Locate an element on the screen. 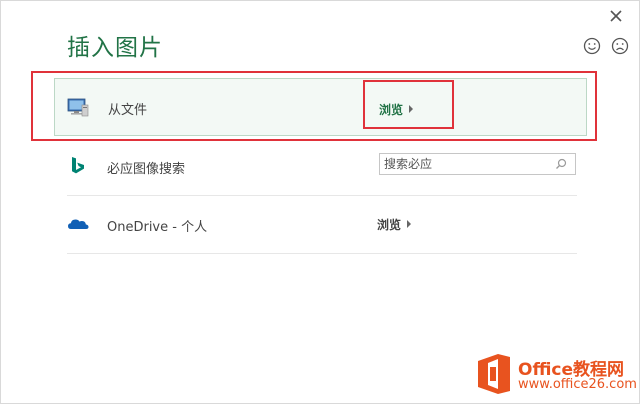  bing-image-search-label: 必应图像搜索 is located at coordinates (146, 169).